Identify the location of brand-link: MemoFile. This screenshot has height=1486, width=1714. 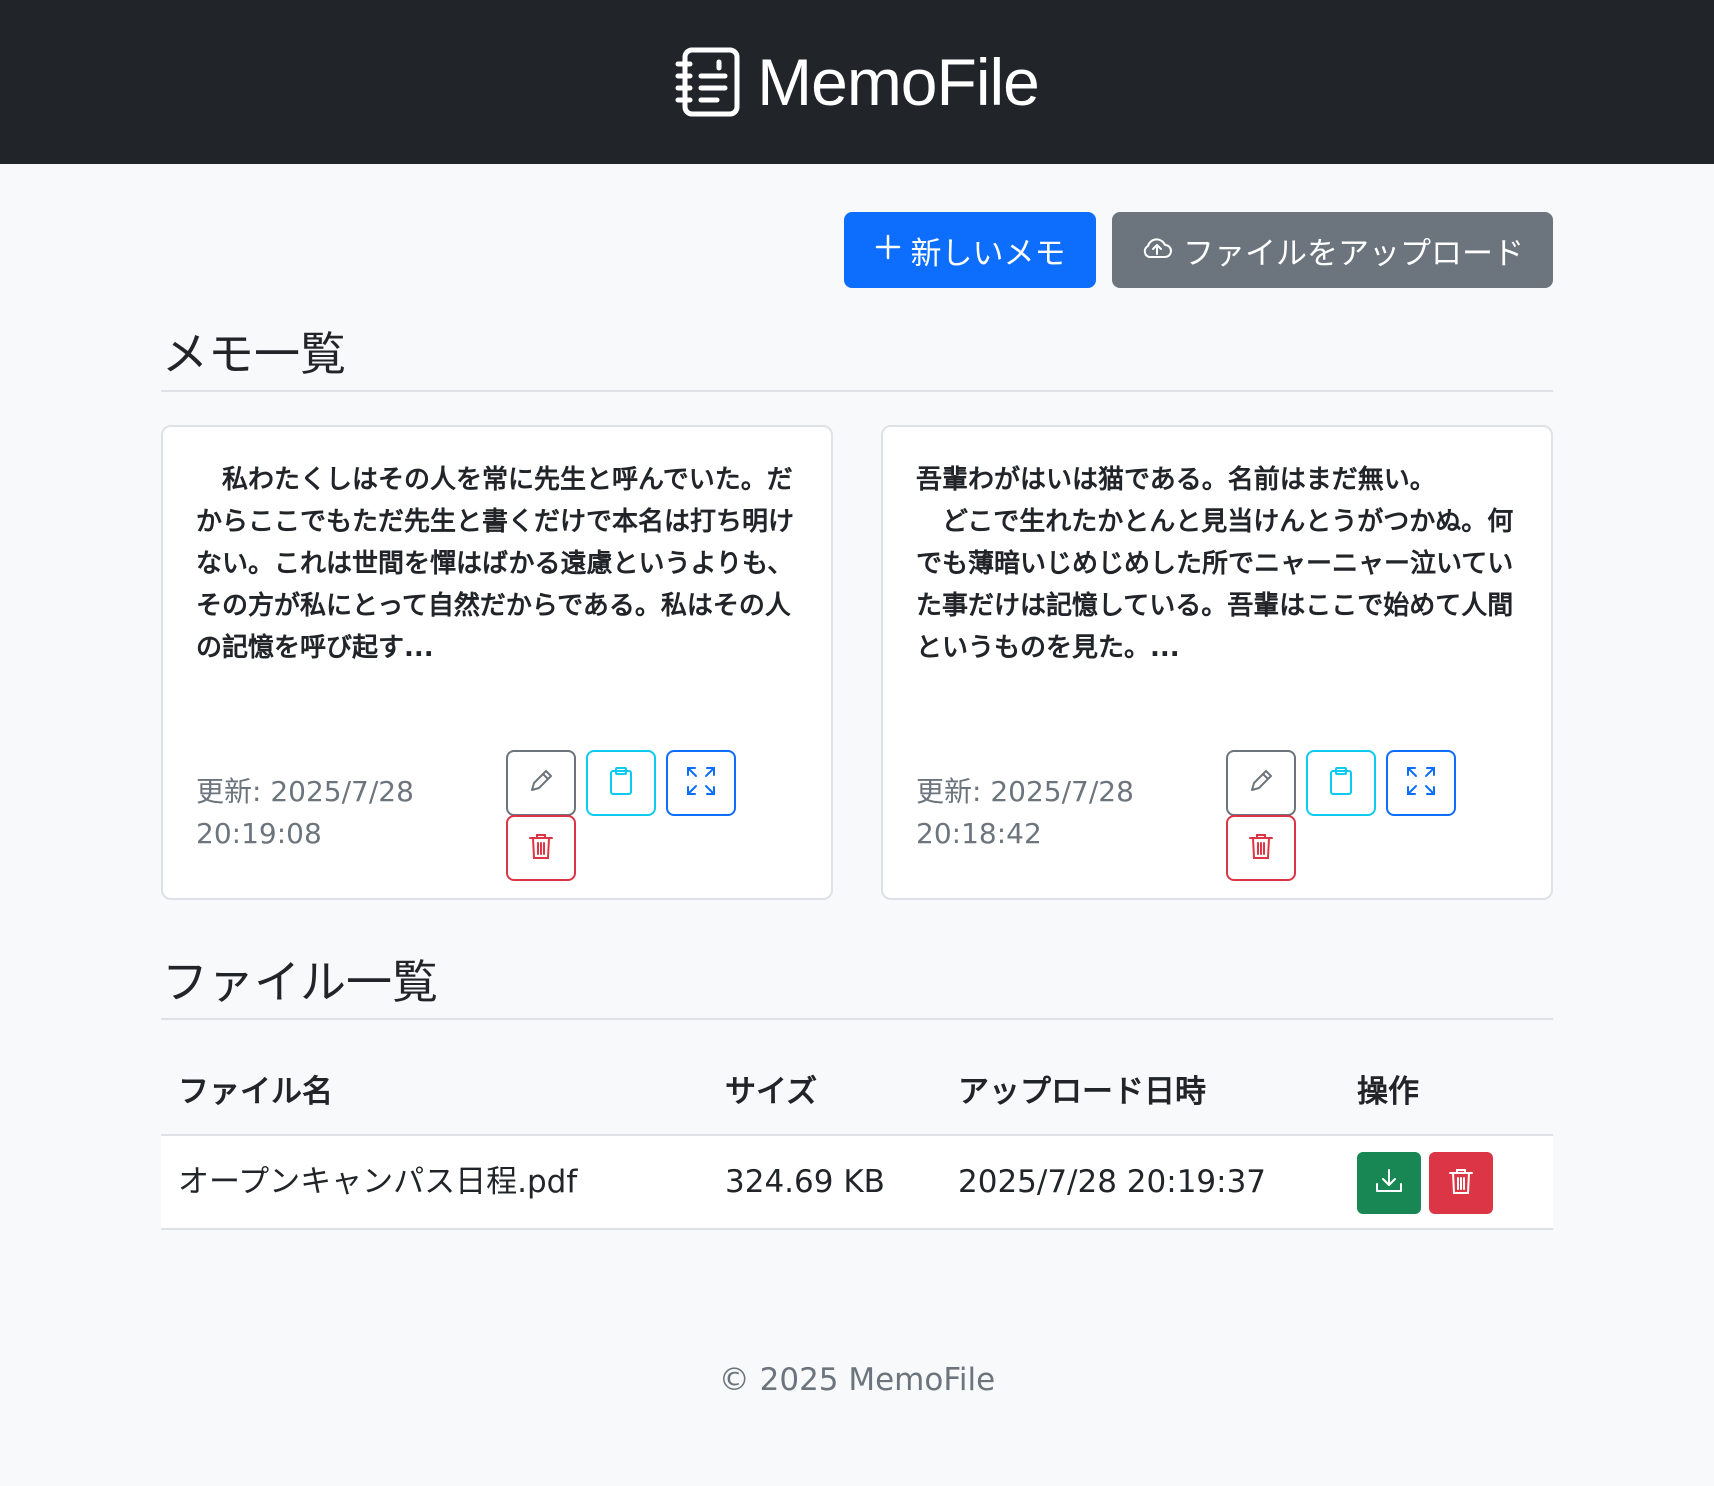
(857, 82).